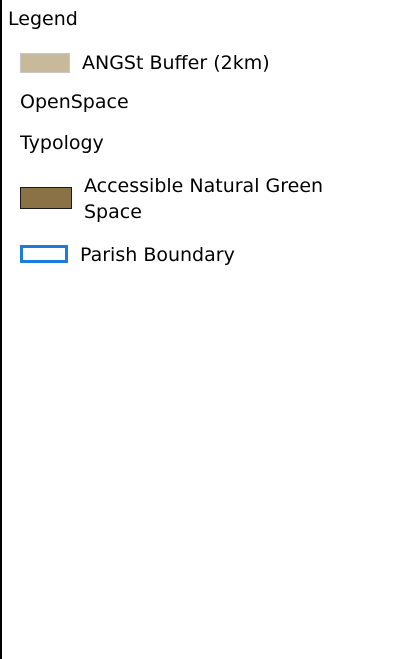  Describe the element at coordinates (74, 102) in the screenshot. I see `legend-group-openspace: OpenSpace` at that location.